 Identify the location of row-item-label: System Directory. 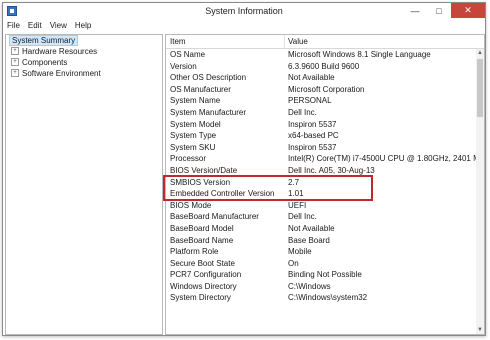
(200, 298).